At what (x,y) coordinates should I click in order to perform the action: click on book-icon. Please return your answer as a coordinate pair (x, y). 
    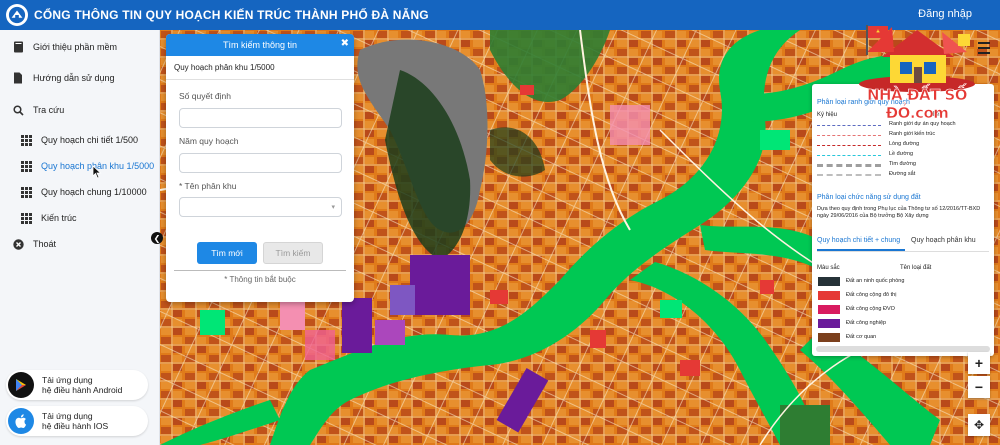
    Looking at the image, I should click on (18, 47).